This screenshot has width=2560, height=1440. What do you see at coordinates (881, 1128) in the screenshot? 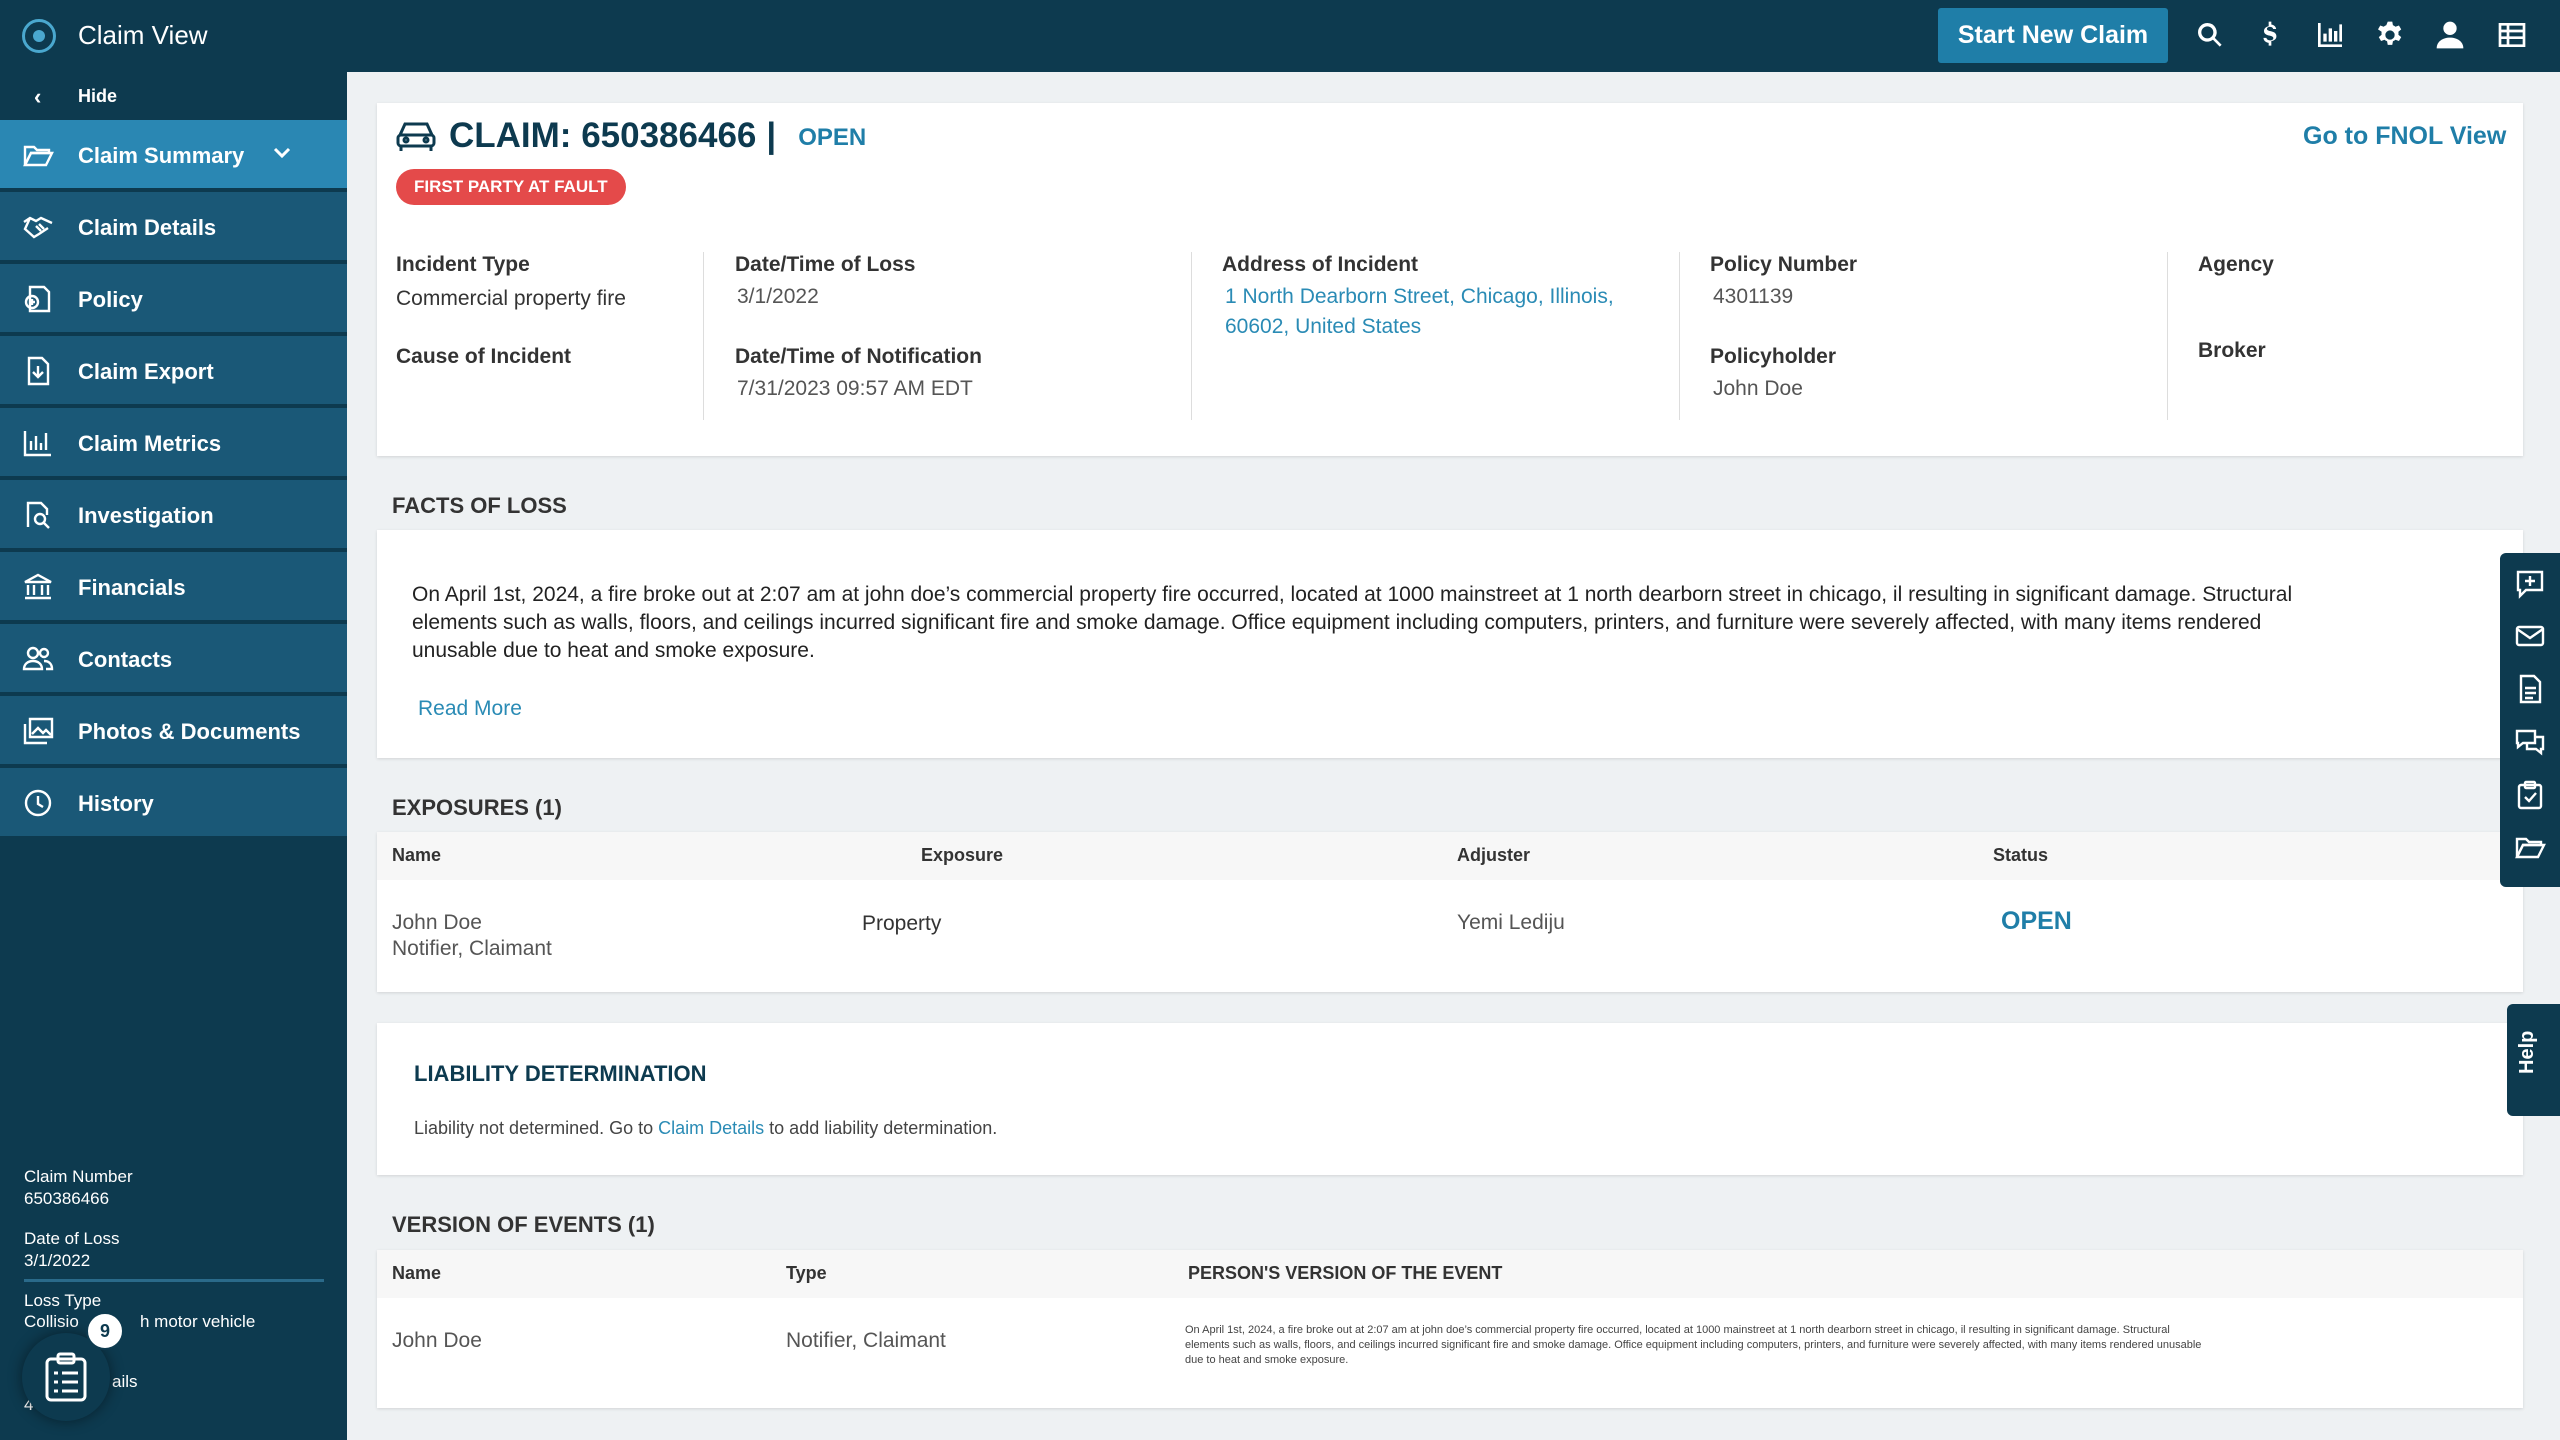
I see `liability-text-after: to add liability determination.` at bounding box center [881, 1128].